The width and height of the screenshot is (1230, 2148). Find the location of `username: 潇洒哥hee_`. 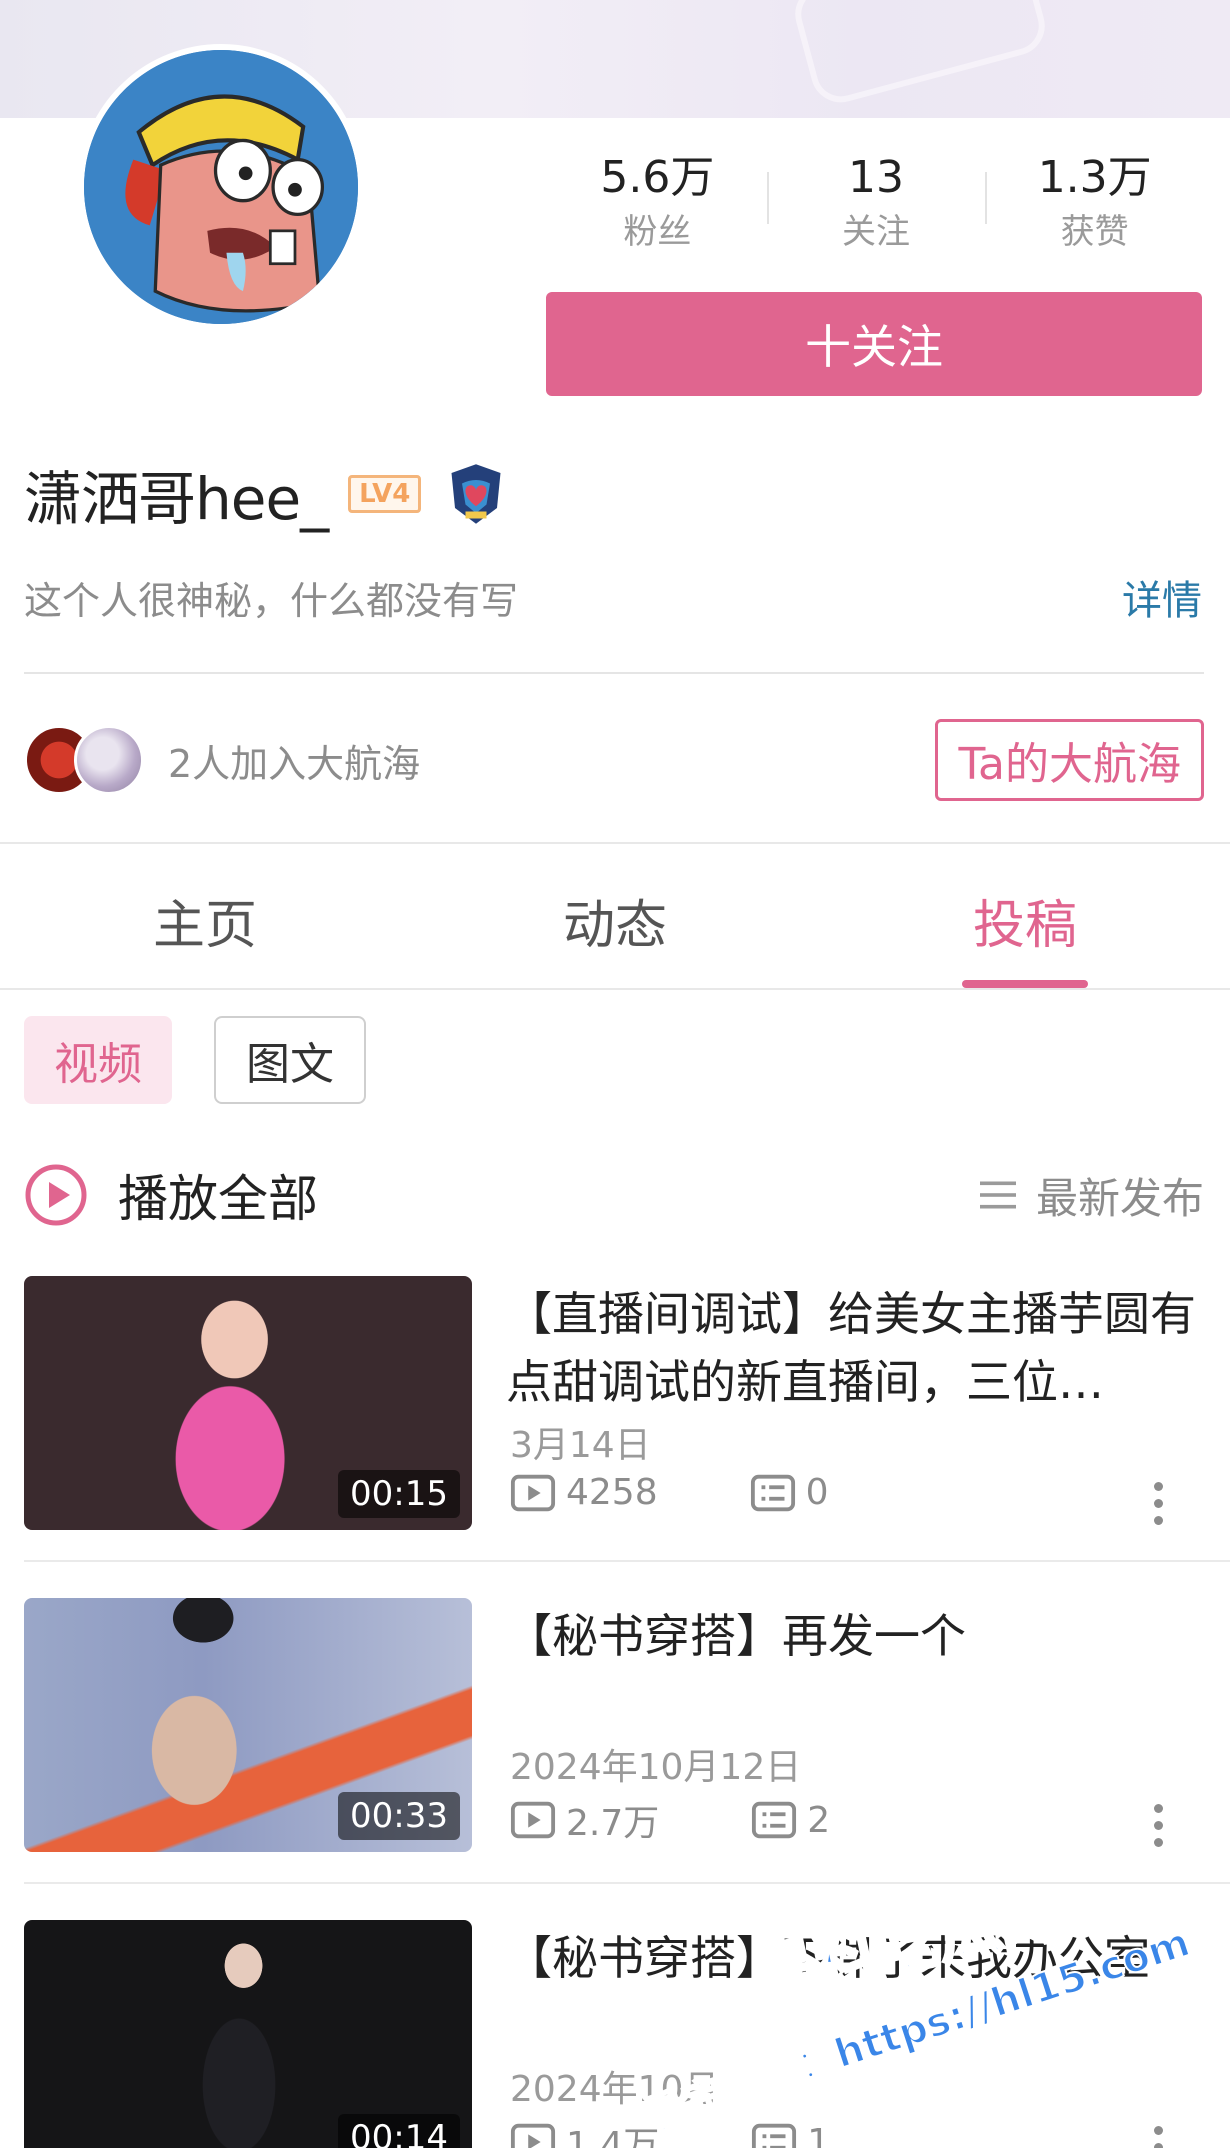

username: 潇洒哥hee_ is located at coordinates (176, 499).